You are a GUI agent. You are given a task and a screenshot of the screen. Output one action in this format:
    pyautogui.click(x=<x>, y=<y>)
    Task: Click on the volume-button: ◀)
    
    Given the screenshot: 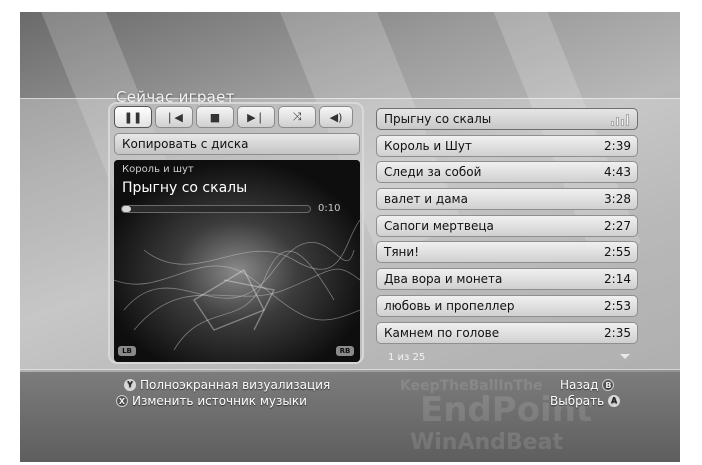 What is the action you would take?
    pyautogui.click(x=336, y=117)
    